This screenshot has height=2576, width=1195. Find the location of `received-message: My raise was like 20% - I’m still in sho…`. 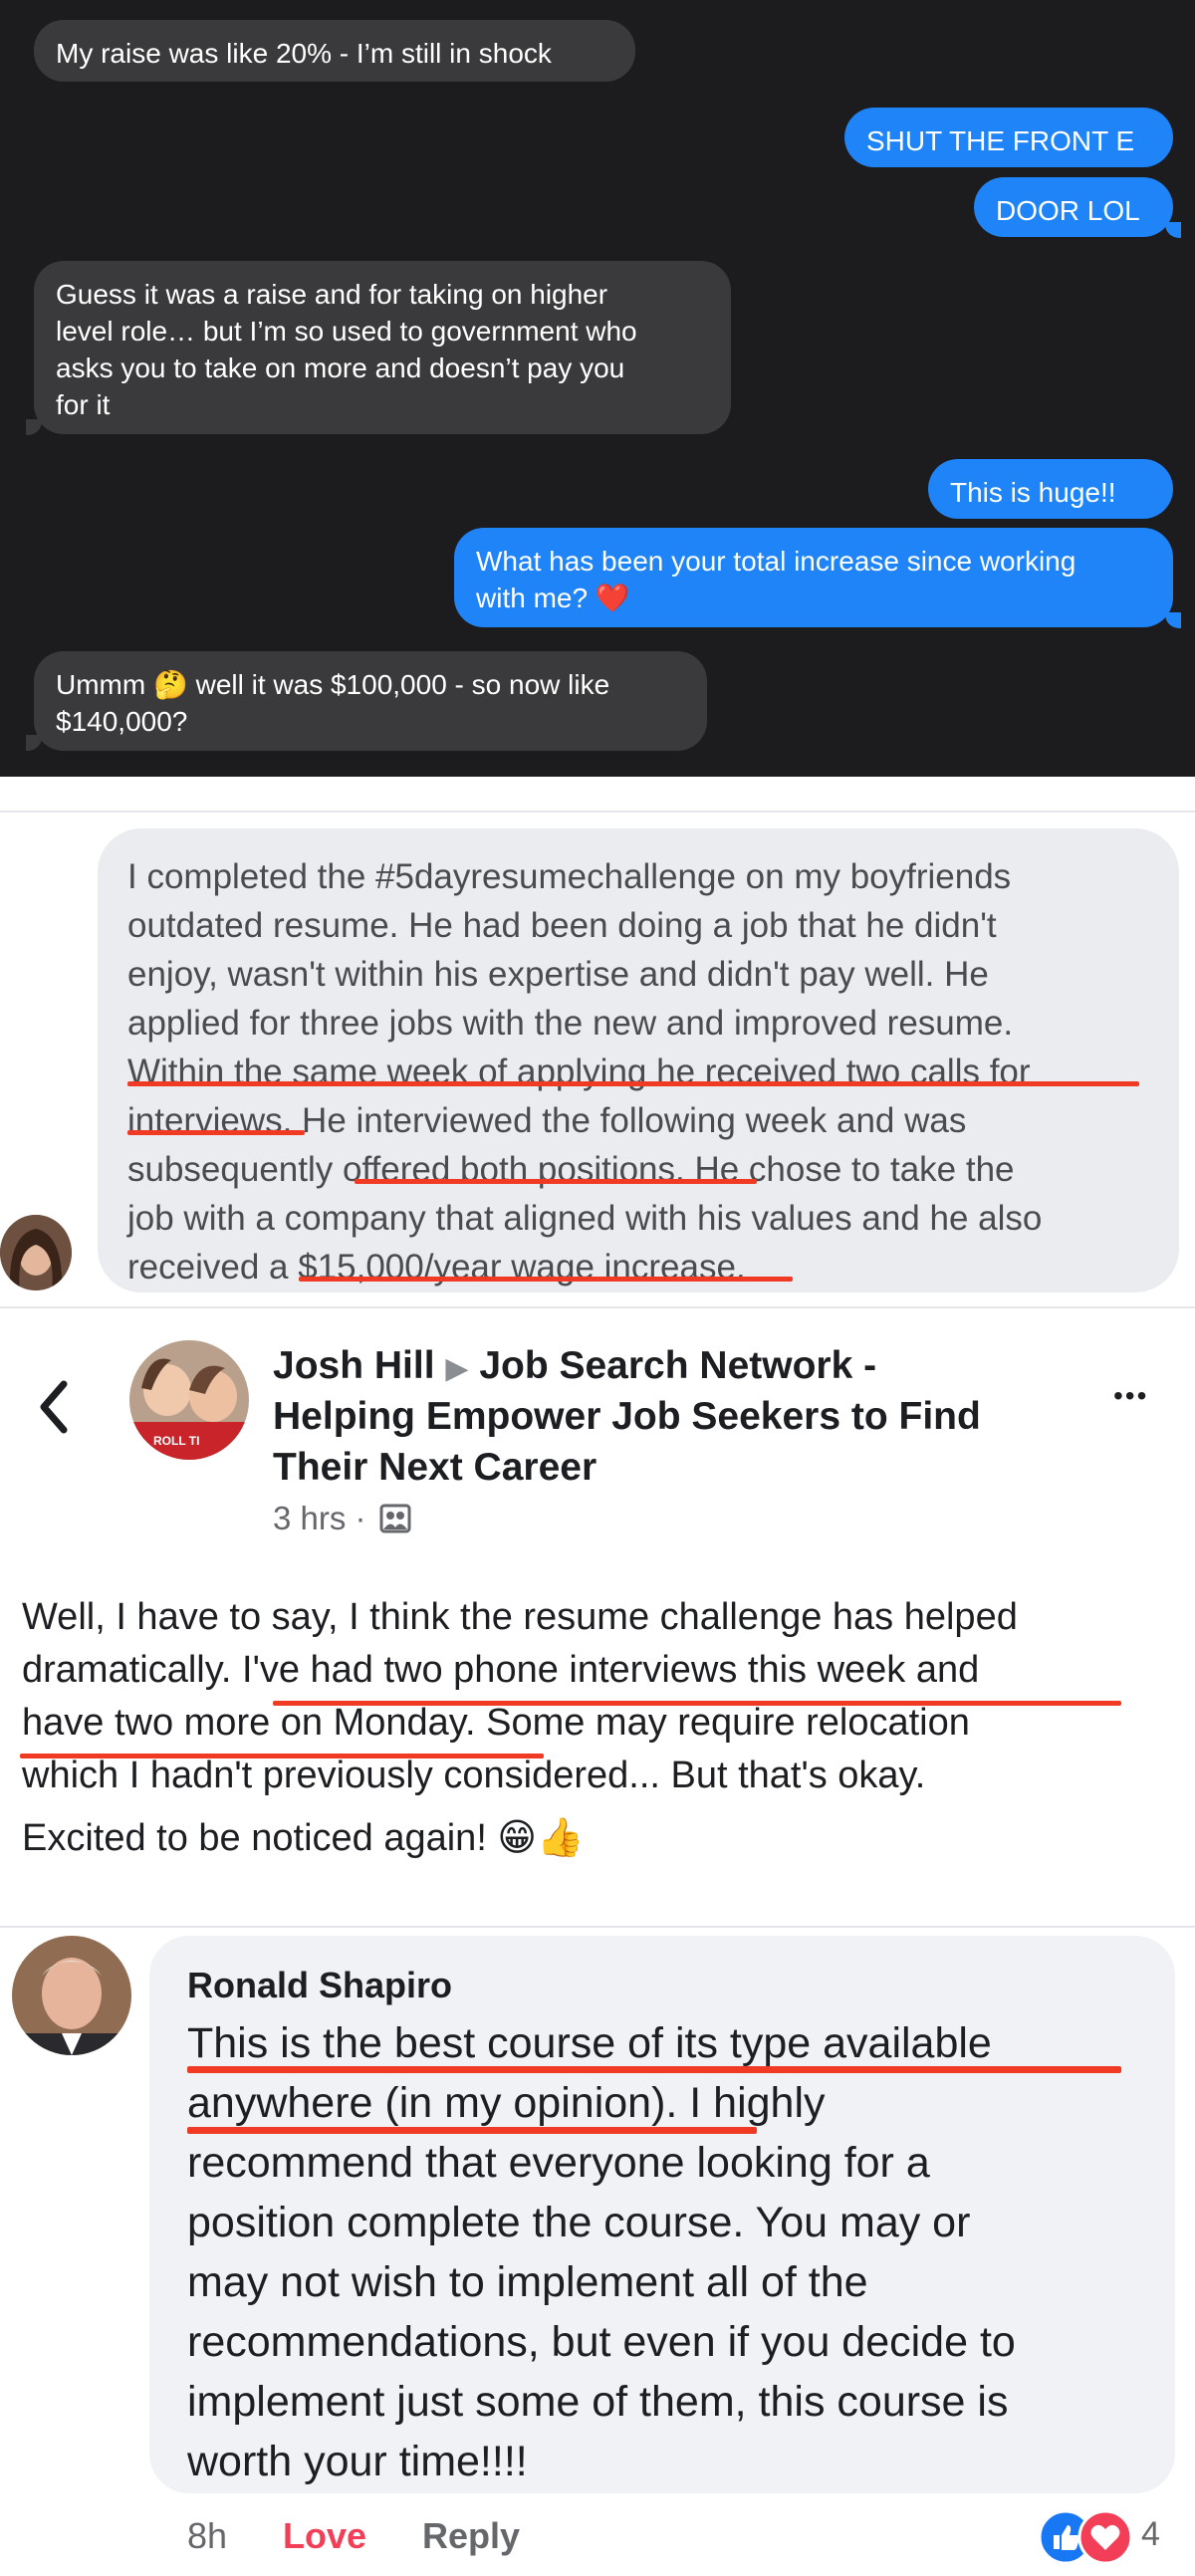

received-message: My raise was like 20% - I’m still in sho… is located at coordinates (334, 51).